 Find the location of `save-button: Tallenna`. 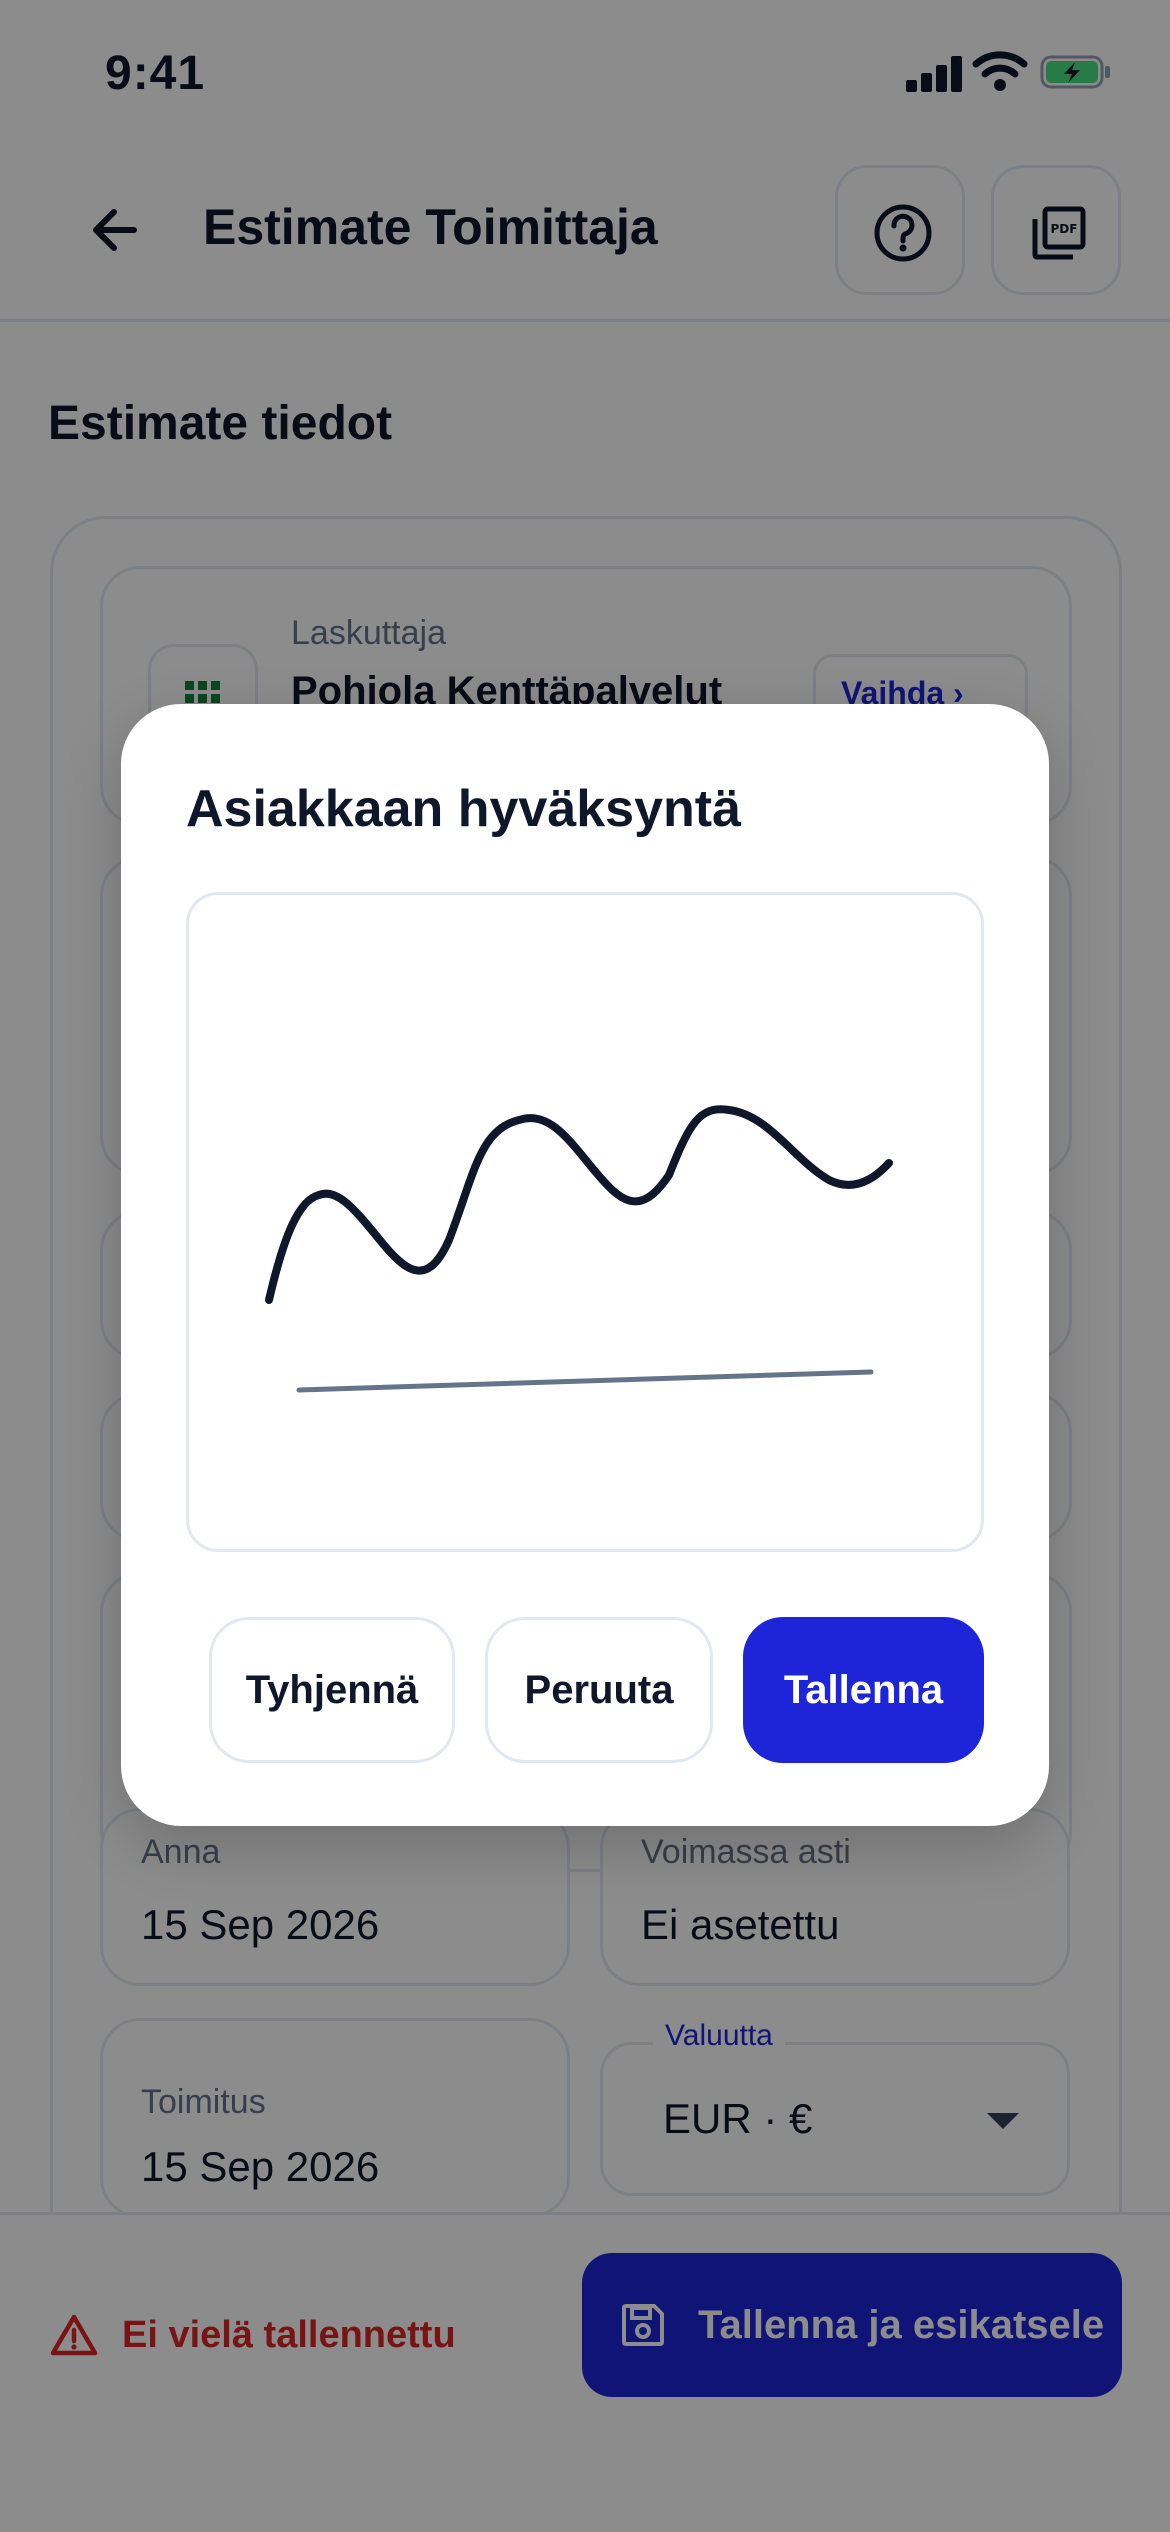

save-button: Tallenna is located at coordinates (863, 1690).